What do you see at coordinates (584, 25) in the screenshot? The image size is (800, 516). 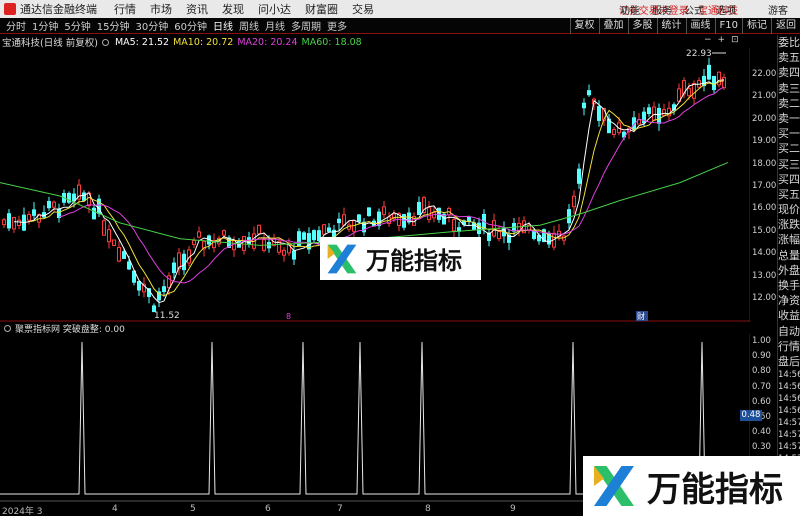 I see `adjust-button: 复权` at bounding box center [584, 25].